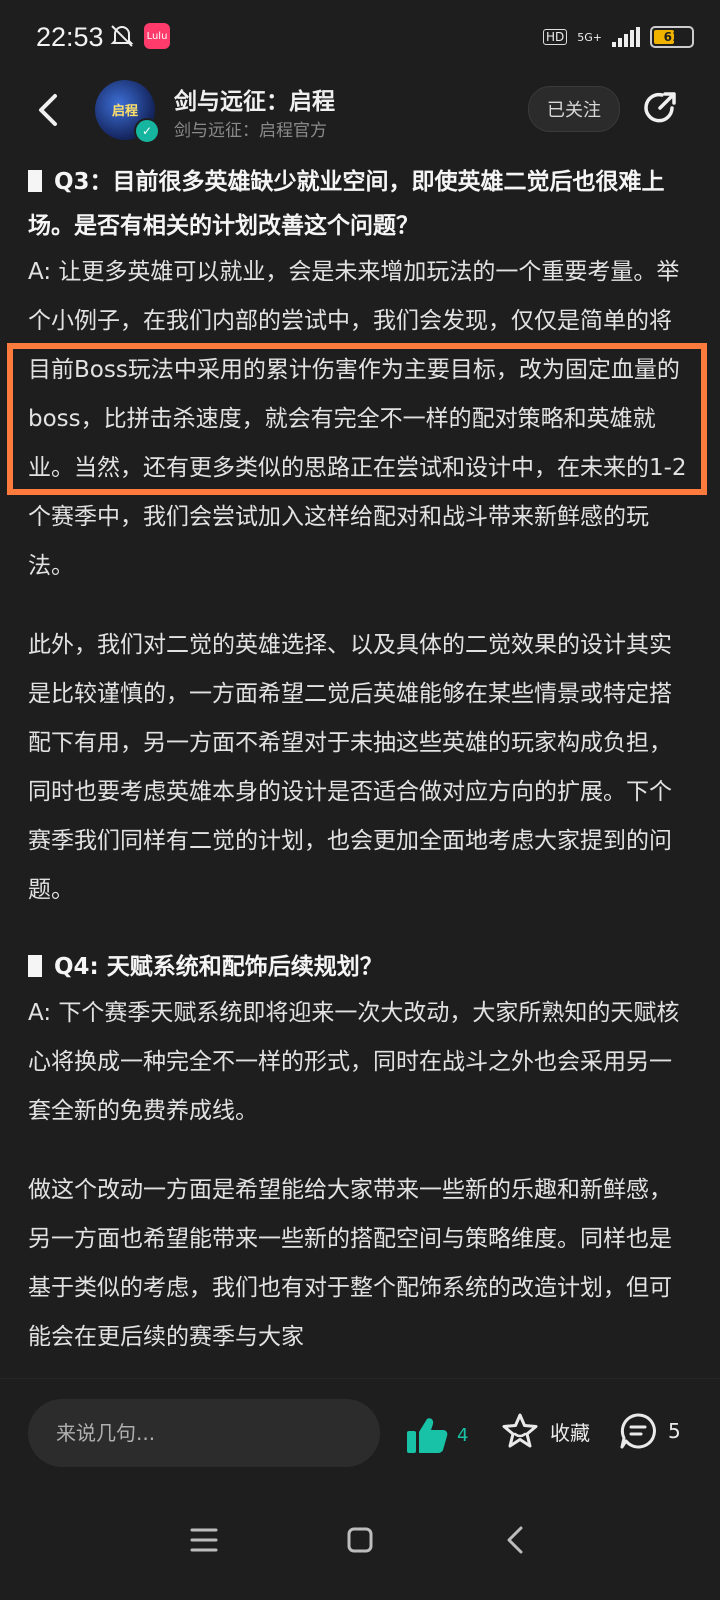  Describe the element at coordinates (427, 1435) in the screenshot. I see `thumbs-up-icon` at that location.